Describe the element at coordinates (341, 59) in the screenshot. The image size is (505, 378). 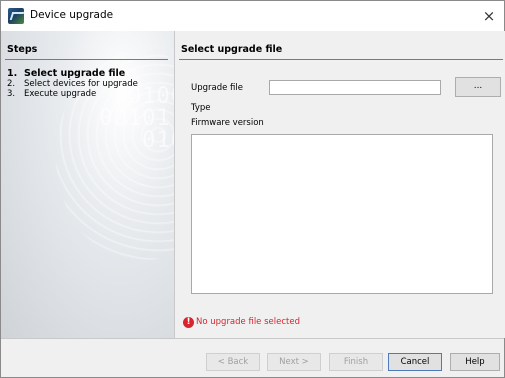
I see `section-divider` at that location.